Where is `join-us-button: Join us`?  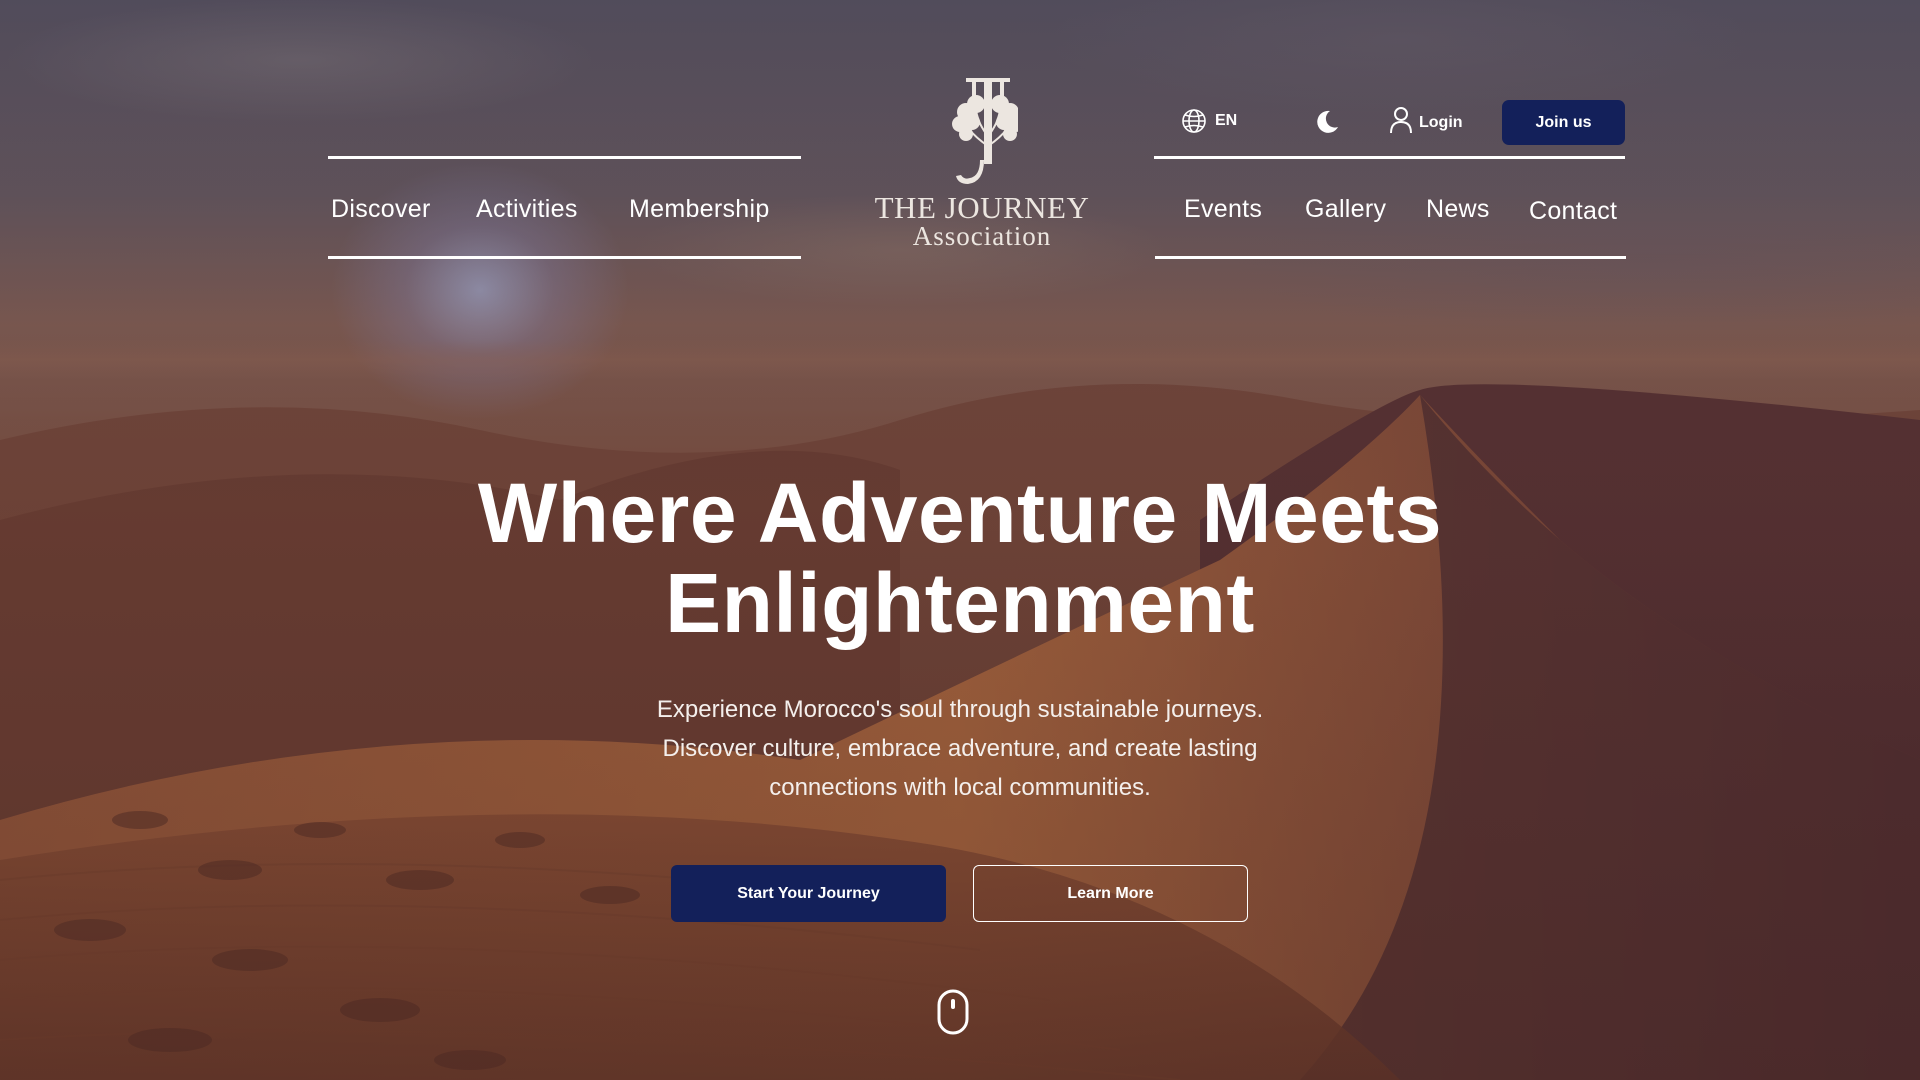 join-us-button: Join us is located at coordinates (1563, 122).